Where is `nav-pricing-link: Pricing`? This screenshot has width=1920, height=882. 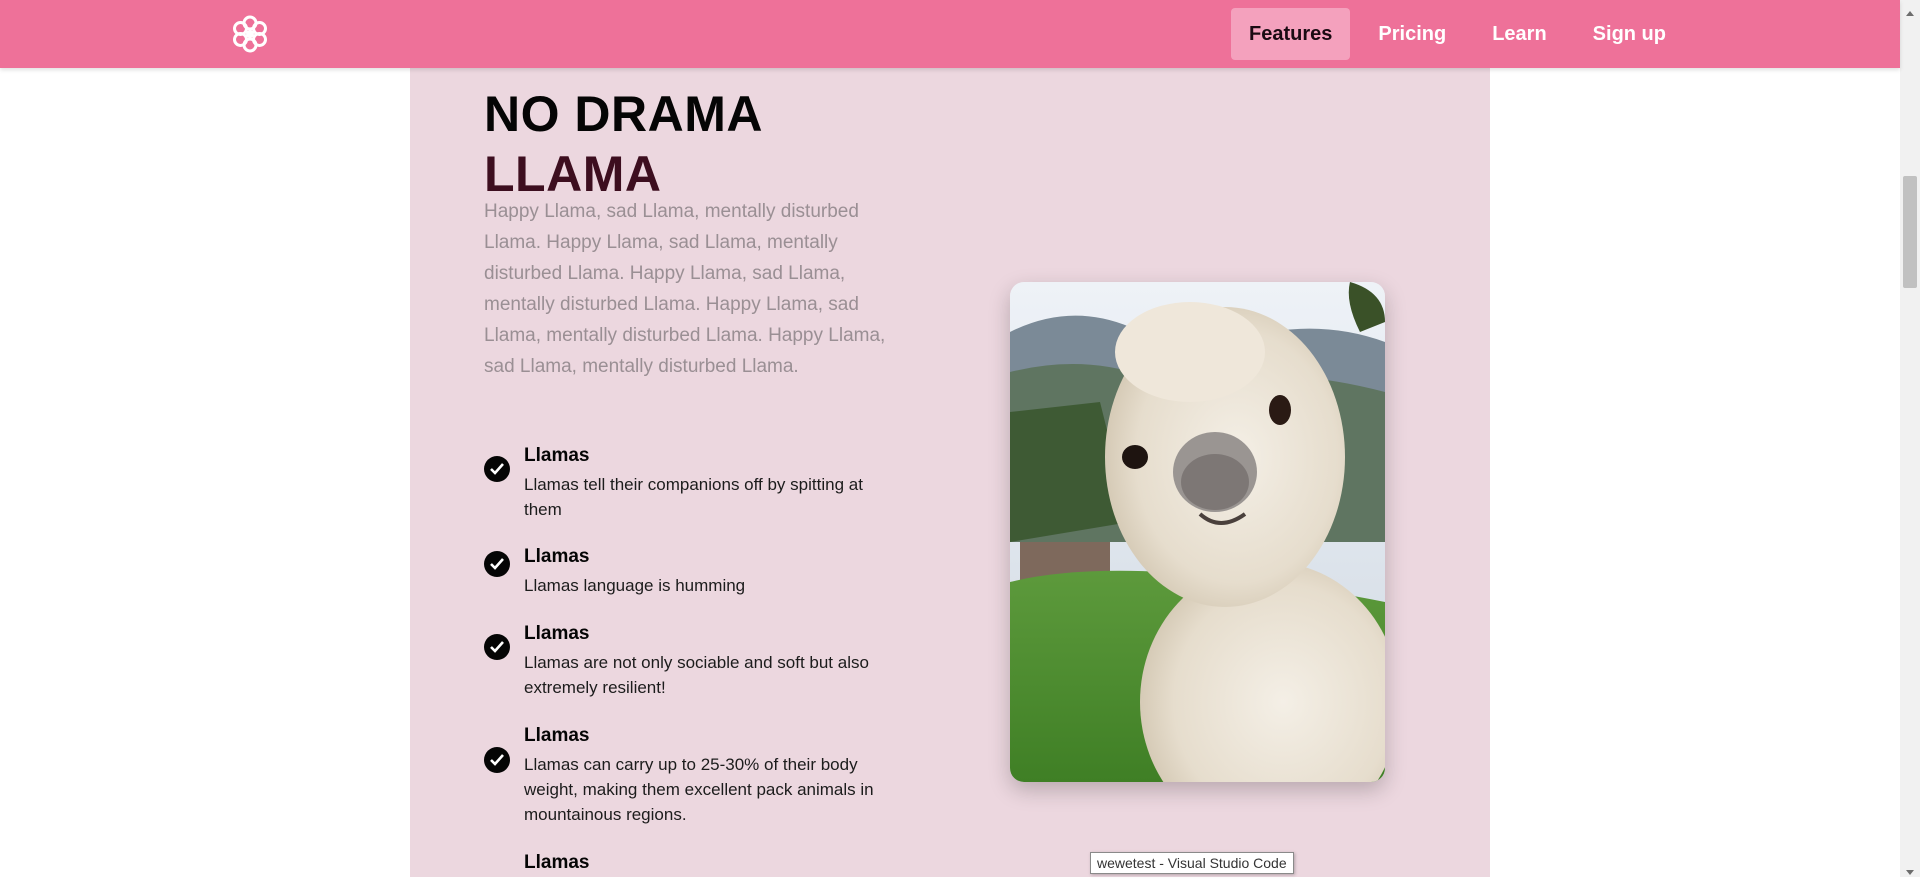
nav-pricing-link: Pricing is located at coordinates (1412, 34).